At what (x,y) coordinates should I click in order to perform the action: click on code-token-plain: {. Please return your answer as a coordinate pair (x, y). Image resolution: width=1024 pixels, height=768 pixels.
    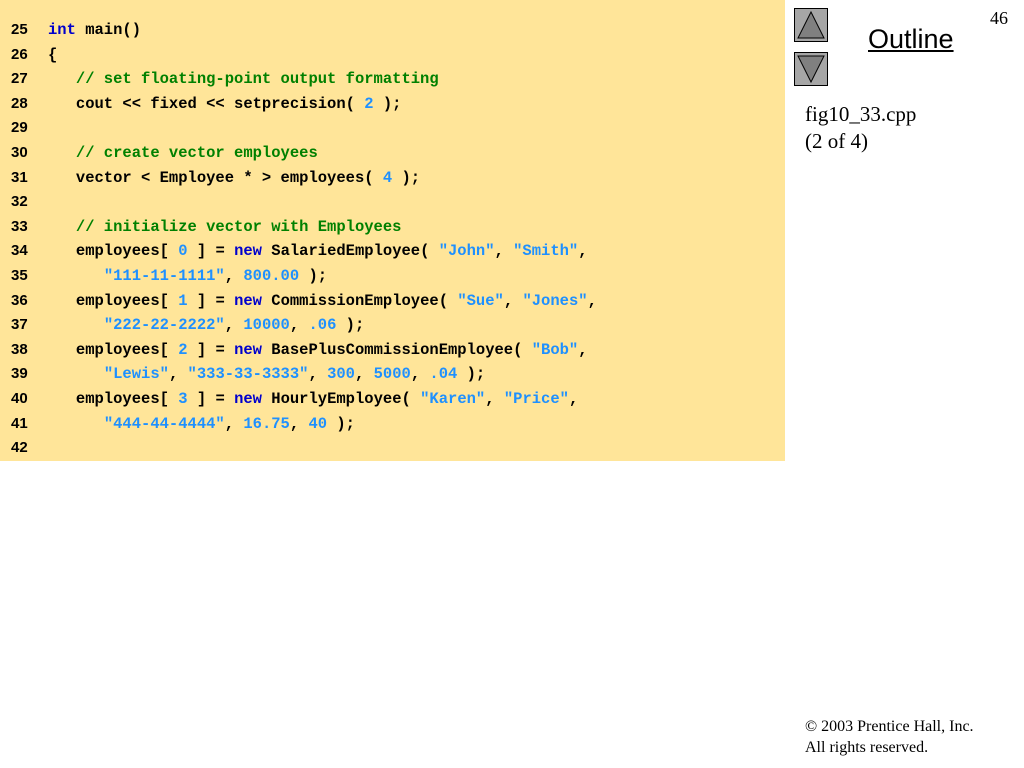
    Looking at the image, I should click on (53, 54).